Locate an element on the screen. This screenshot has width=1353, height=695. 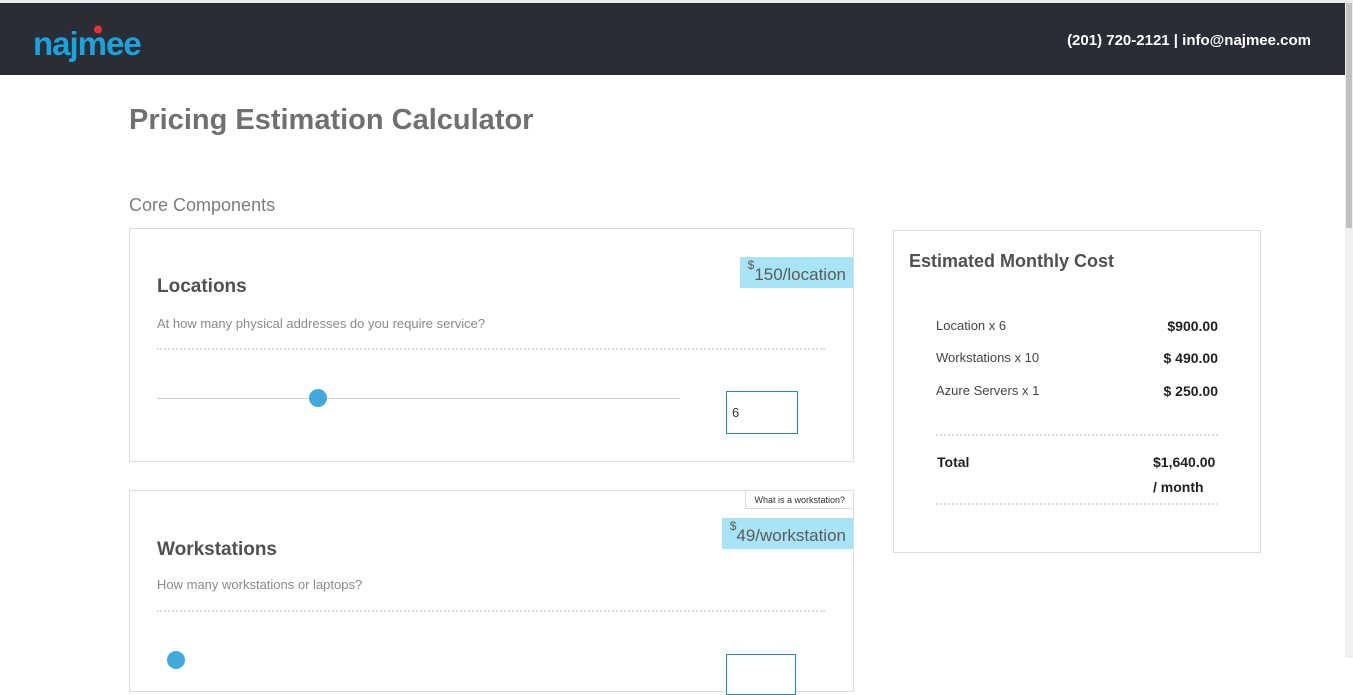
locations-slider-handle is located at coordinates (318, 398).